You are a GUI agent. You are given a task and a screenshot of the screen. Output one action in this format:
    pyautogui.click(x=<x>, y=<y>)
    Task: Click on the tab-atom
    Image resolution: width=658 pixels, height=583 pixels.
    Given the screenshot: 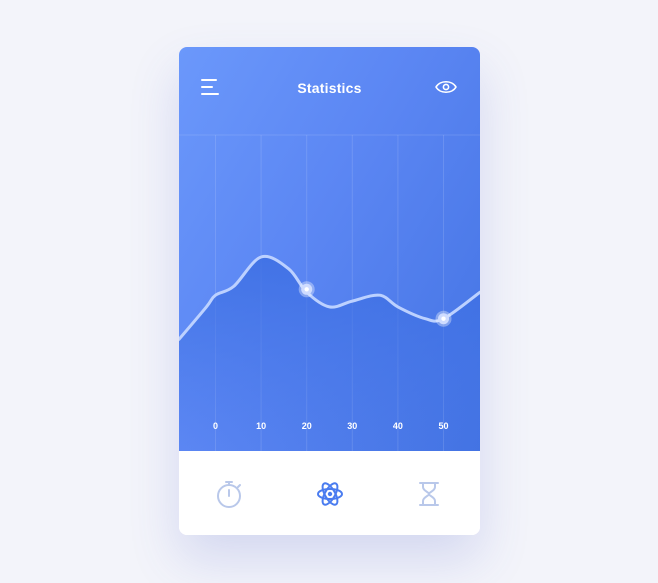 What is the action you would take?
    pyautogui.click(x=330, y=494)
    